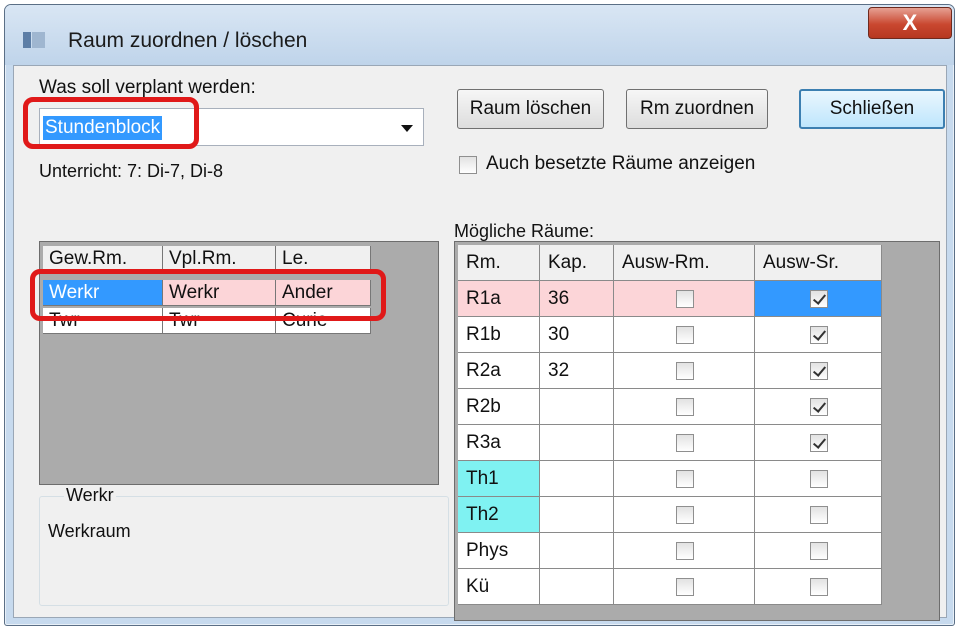 This screenshot has width=963, height=633. I want to click on show-occupied-checkbox, so click(468, 165).